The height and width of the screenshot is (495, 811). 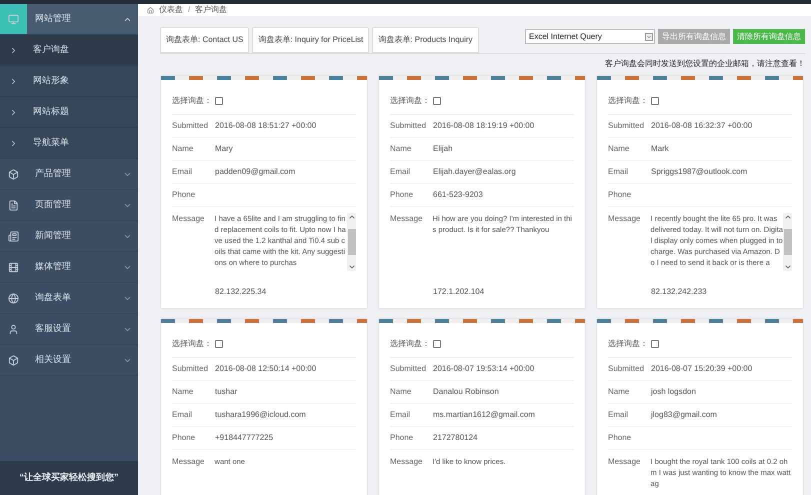 What do you see at coordinates (240, 292) in the screenshot?
I see `ip-address: 82.132.225.34` at bounding box center [240, 292].